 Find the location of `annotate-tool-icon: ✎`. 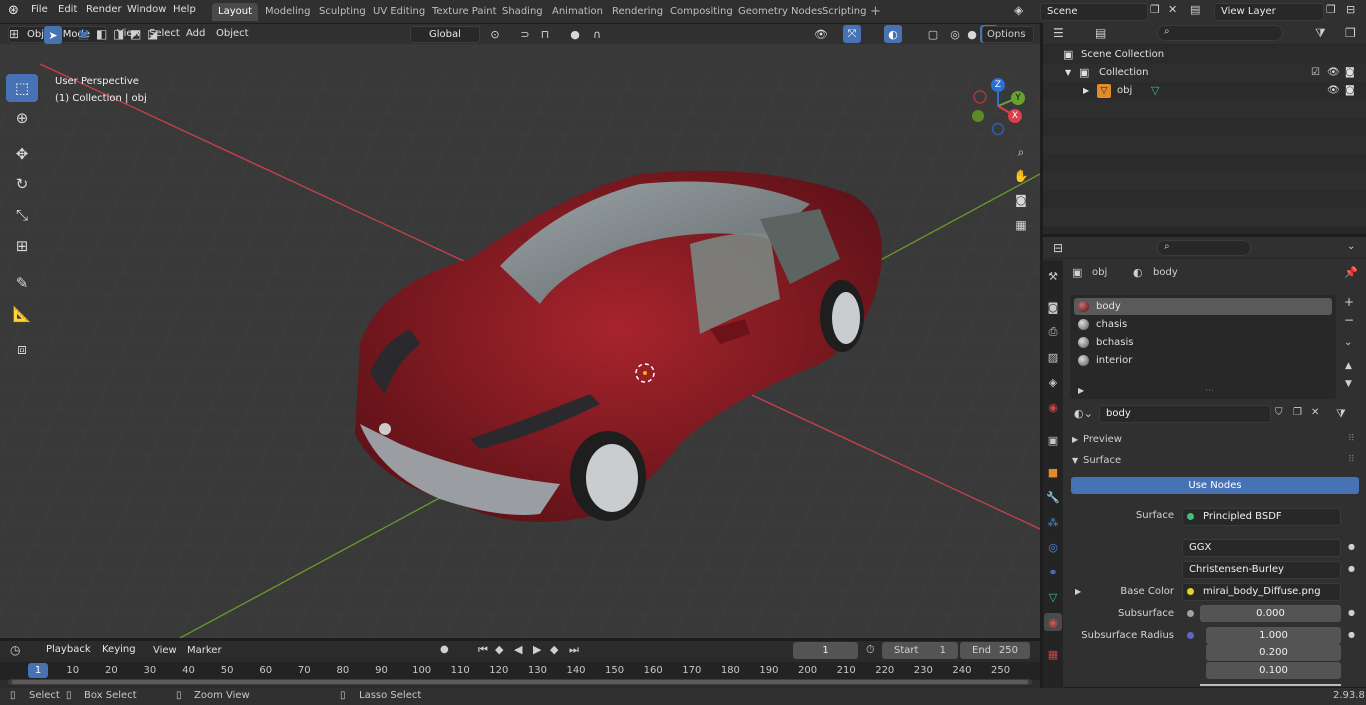

annotate-tool-icon: ✎ is located at coordinates (22, 283).